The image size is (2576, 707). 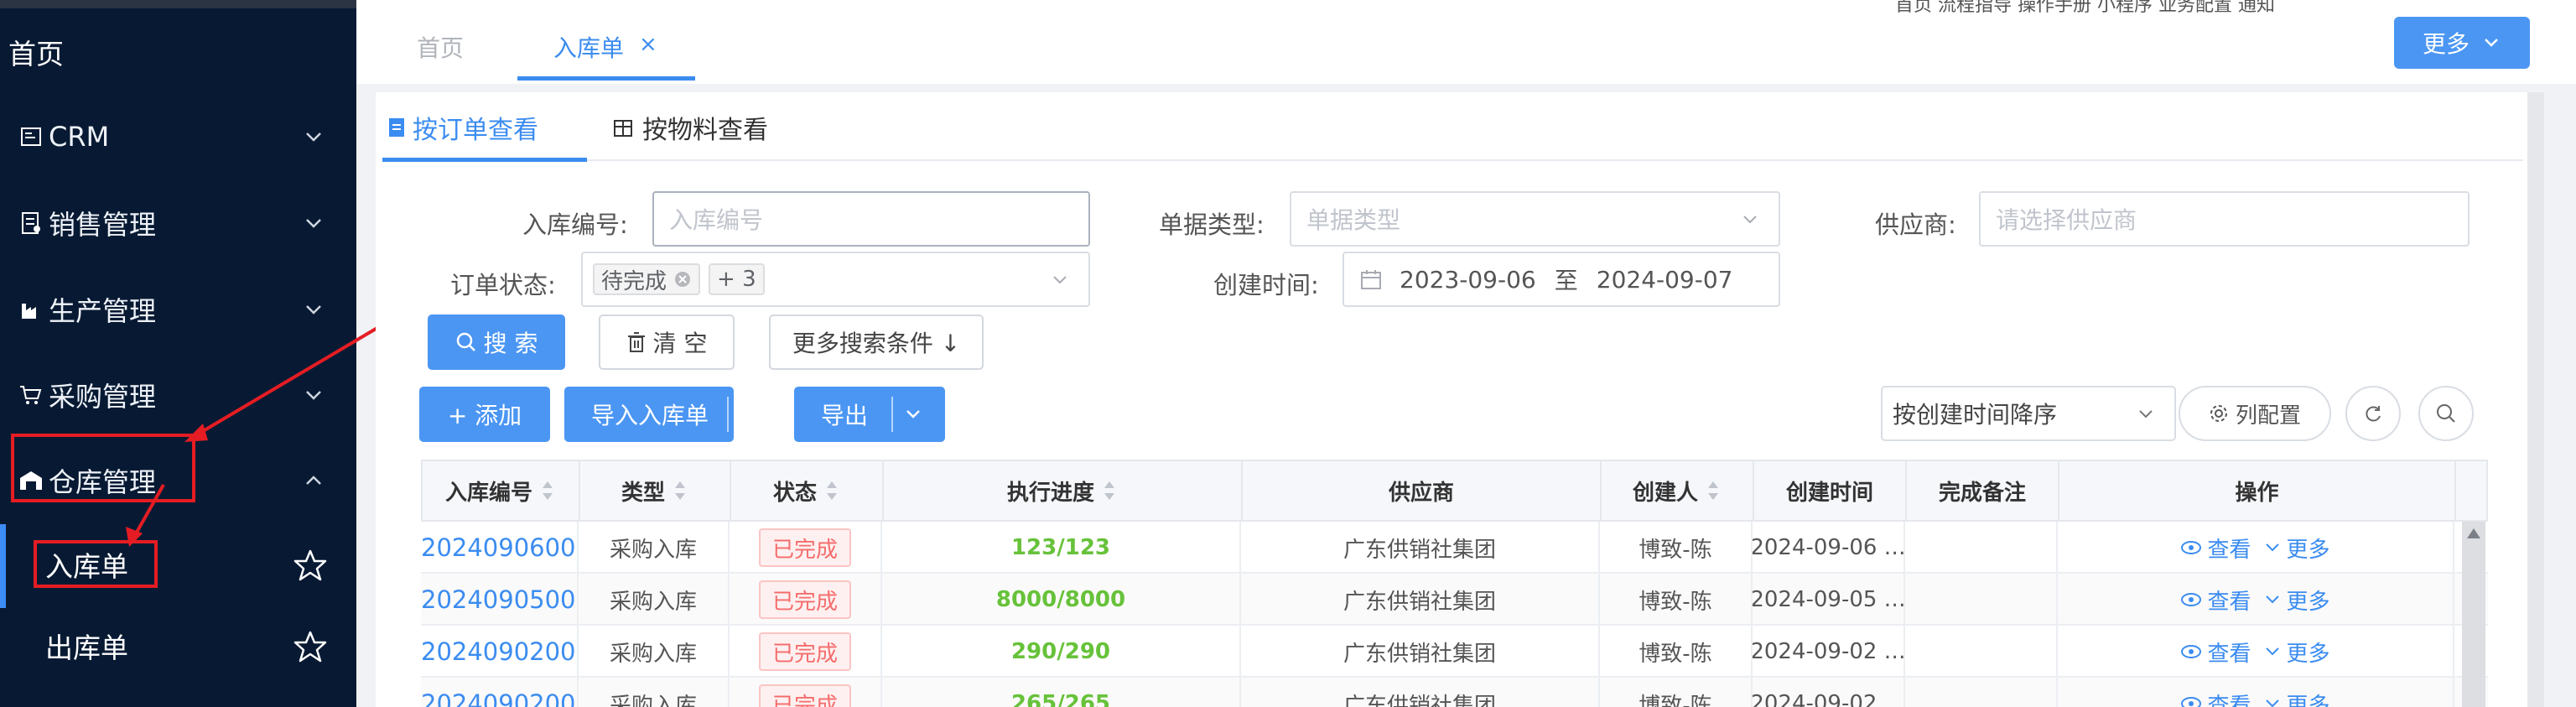 I want to click on order-status-label: 订单状态:, so click(x=503, y=285).